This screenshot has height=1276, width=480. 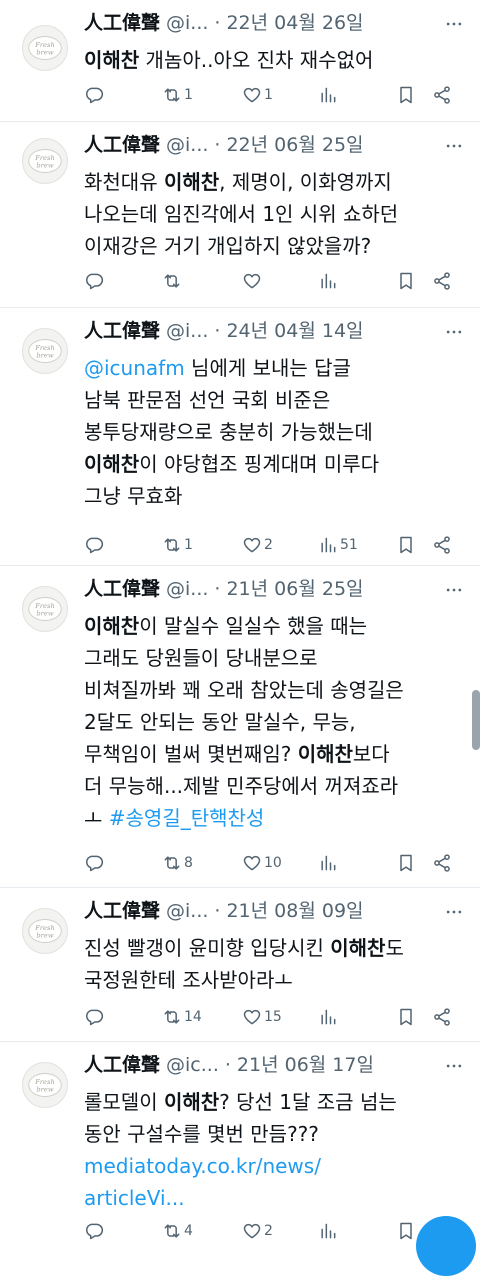 What do you see at coordinates (202, 1166) in the screenshot?
I see `url-link: mediatoday.co.kr/news/` at bounding box center [202, 1166].